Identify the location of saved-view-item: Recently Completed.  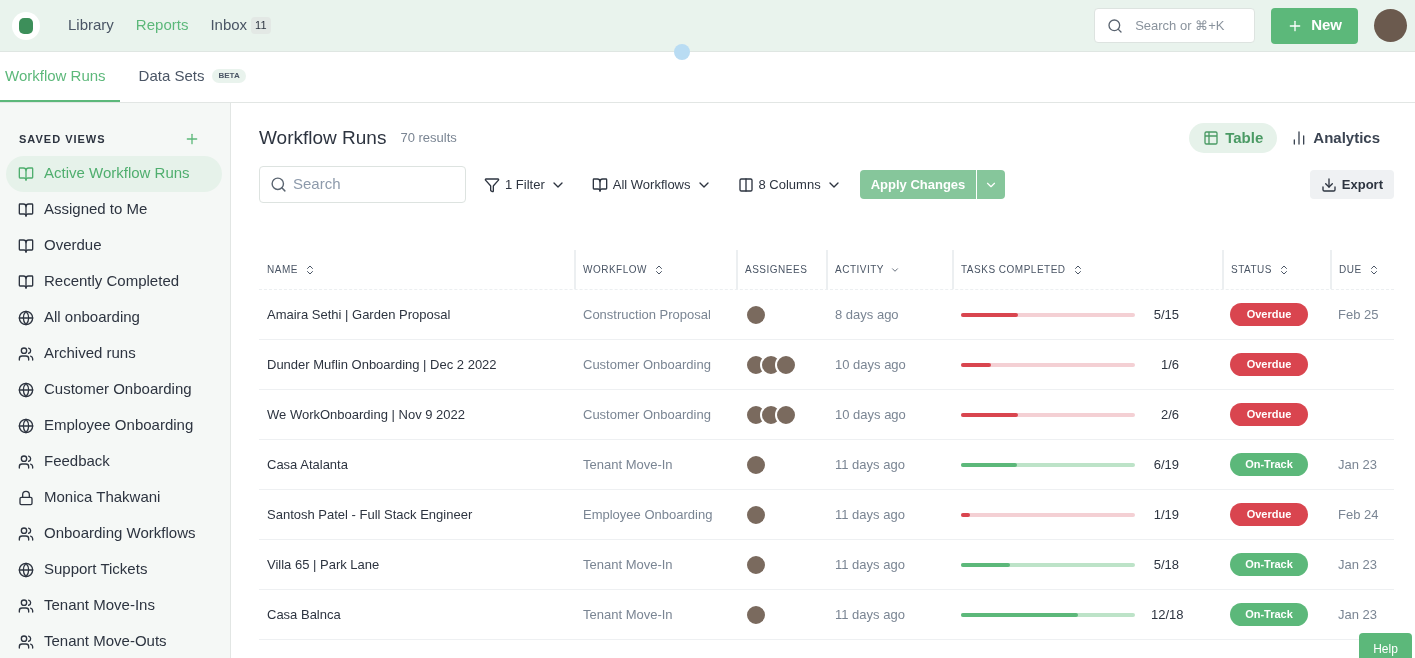
(115, 281).